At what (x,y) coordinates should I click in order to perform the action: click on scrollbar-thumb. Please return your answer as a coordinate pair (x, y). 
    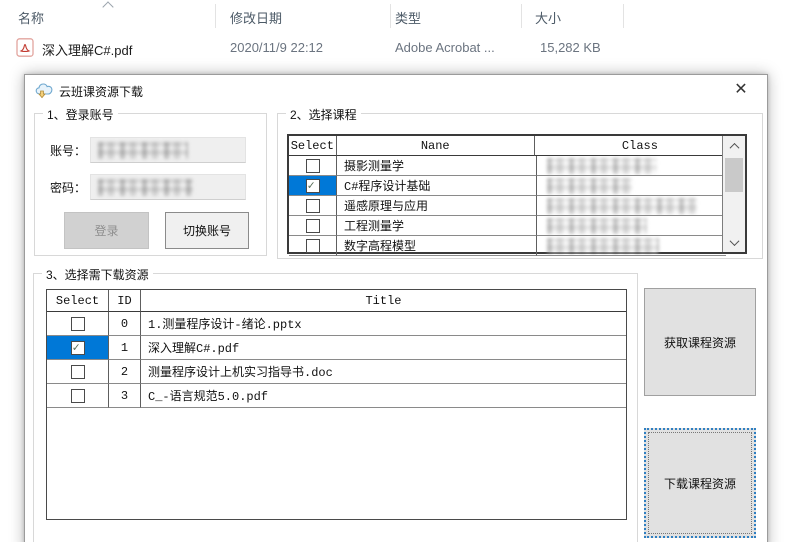
    Looking at the image, I should click on (734, 175).